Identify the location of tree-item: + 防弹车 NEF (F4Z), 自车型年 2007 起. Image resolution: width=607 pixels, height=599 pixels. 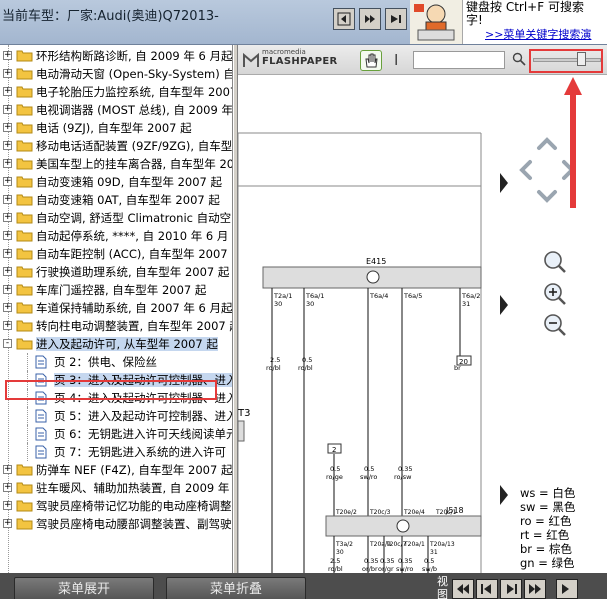
(116, 470).